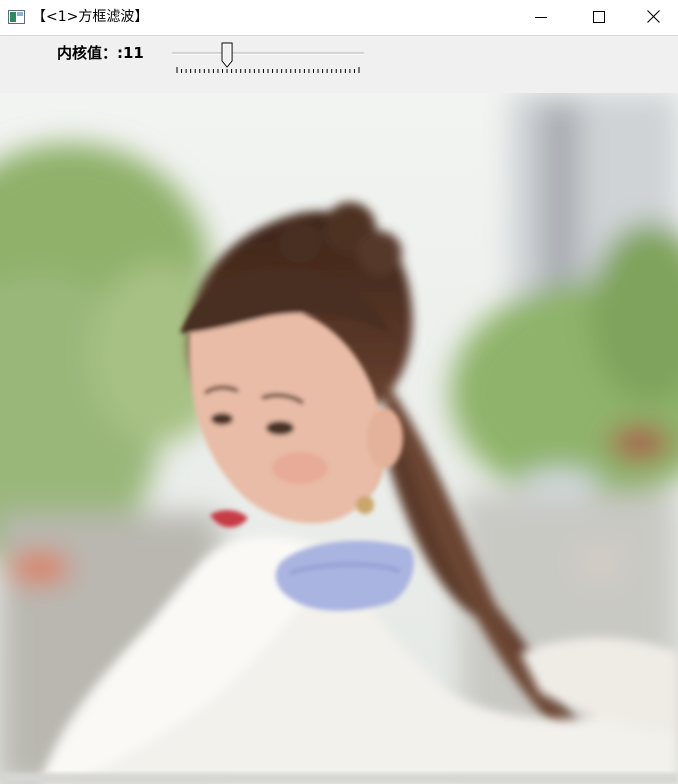  Describe the element at coordinates (90, 17) in the screenshot. I see `window-title: 【<1>方框滤波】` at that location.